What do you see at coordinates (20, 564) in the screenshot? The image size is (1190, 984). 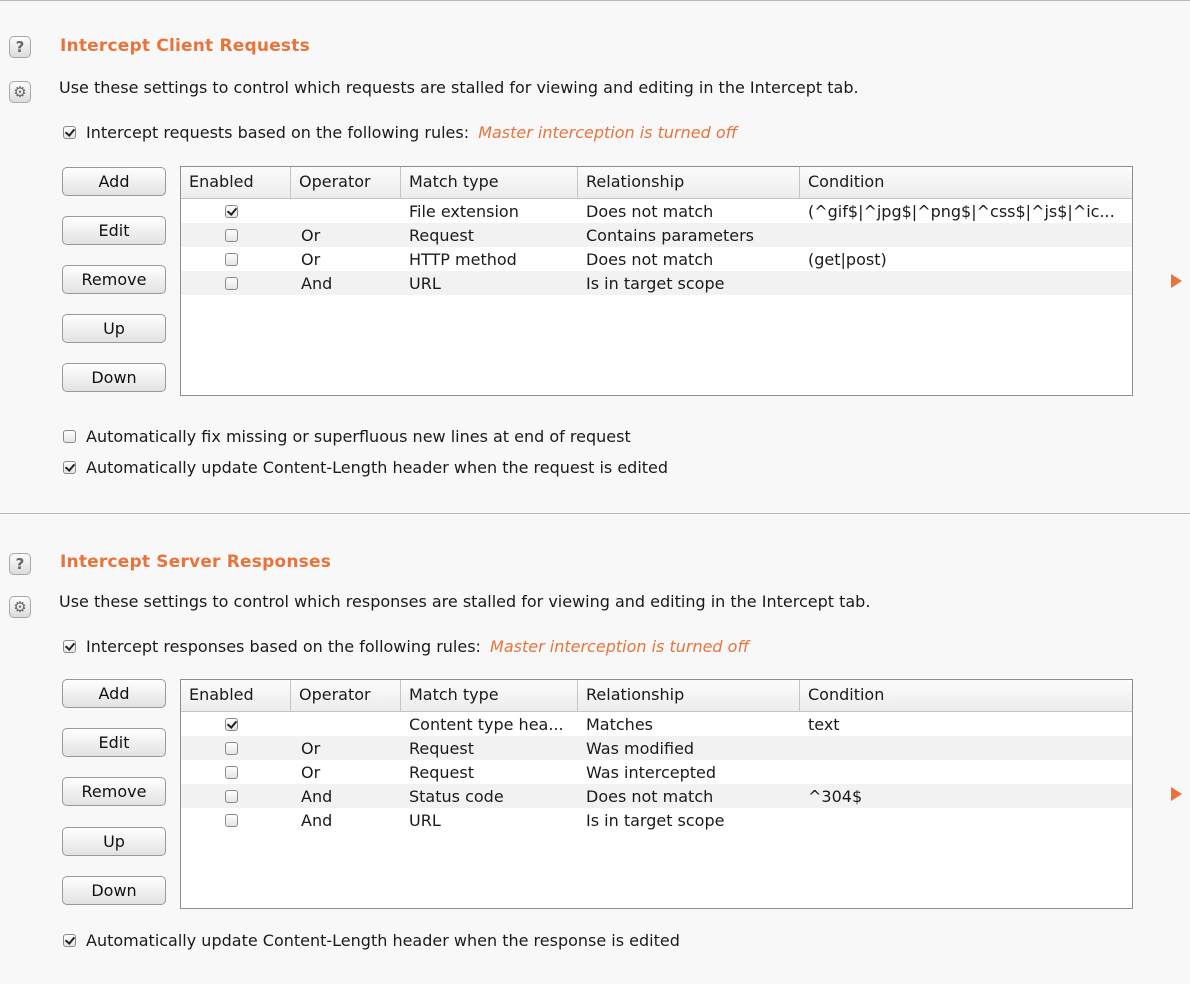 I see `help-icon: ?` at bounding box center [20, 564].